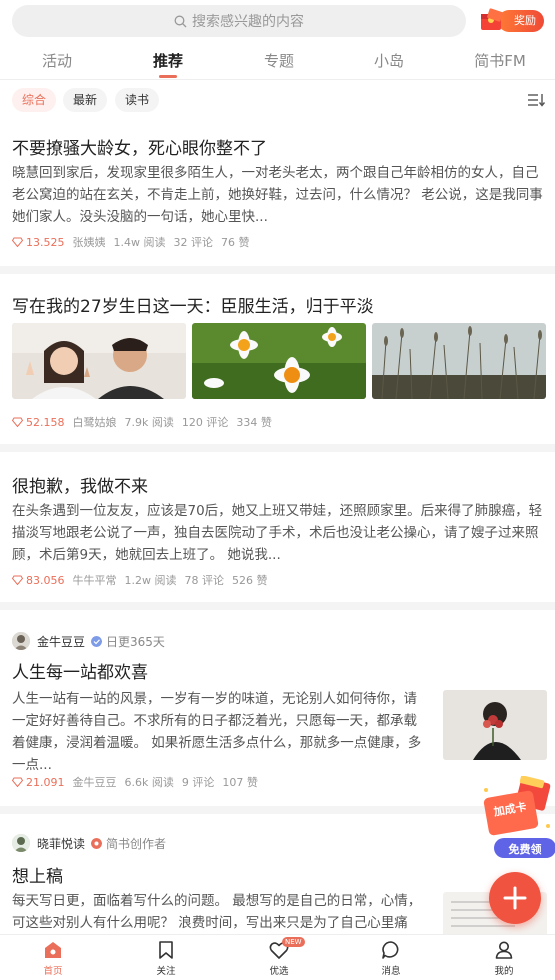 The image size is (555, 980). What do you see at coordinates (139, 242) in the screenshot?
I see `read-count: 1.4w 阅读` at bounding box center [139, 242].